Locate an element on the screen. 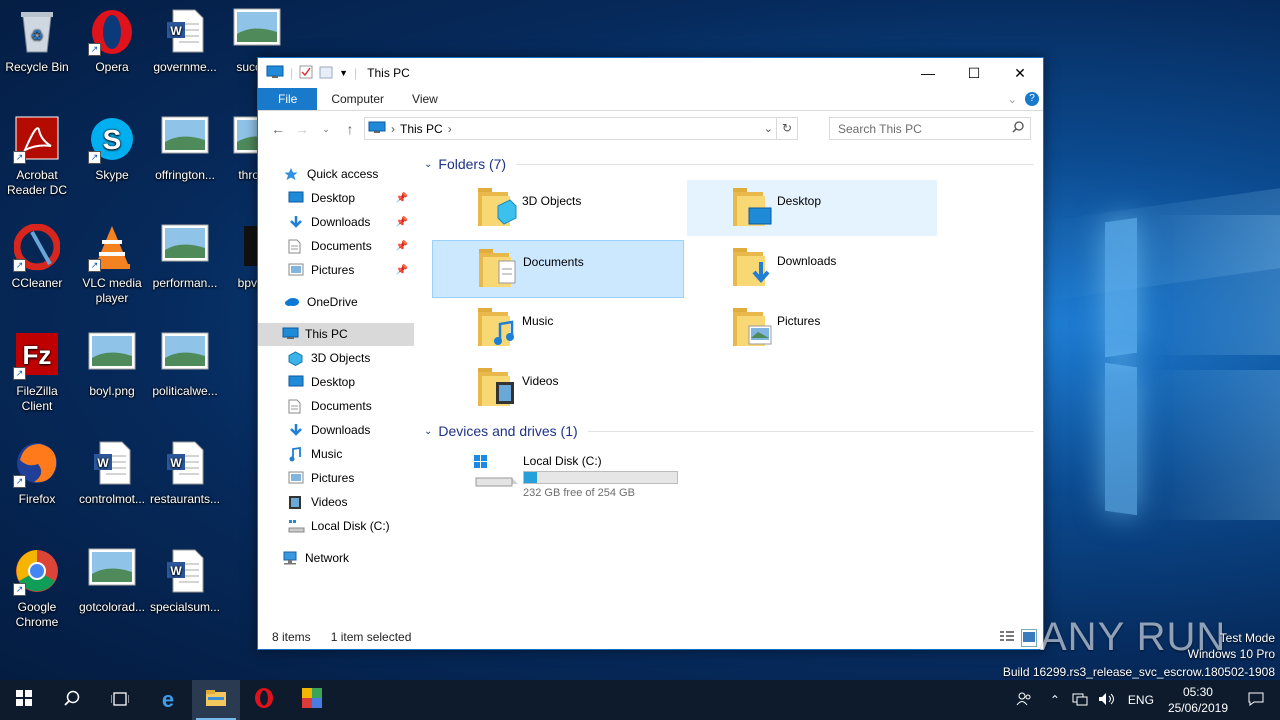 This screenshot has width=1280, height=720. tab-view: View is located at coordinates (425, 99).